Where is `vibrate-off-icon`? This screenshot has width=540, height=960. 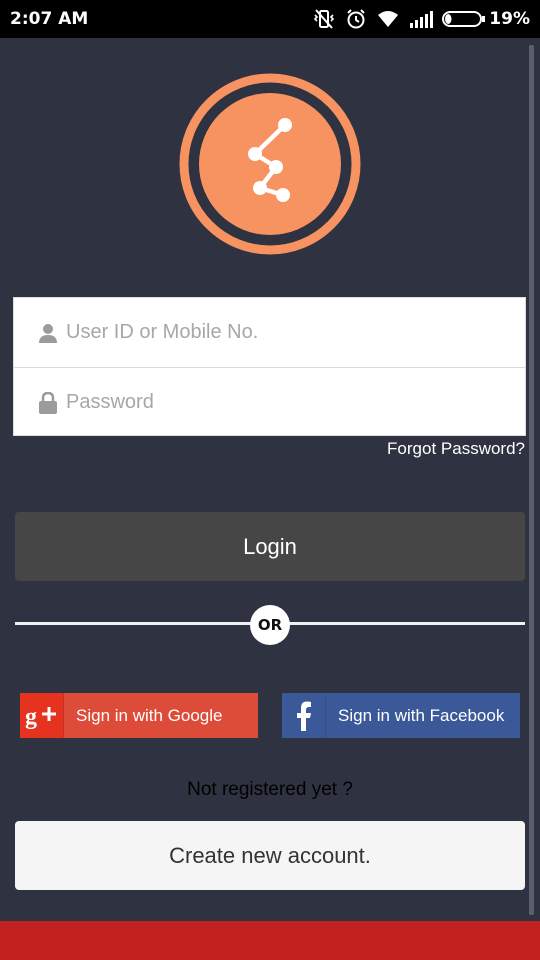 vibrate-off-icon is located at coordinates (324, 19).